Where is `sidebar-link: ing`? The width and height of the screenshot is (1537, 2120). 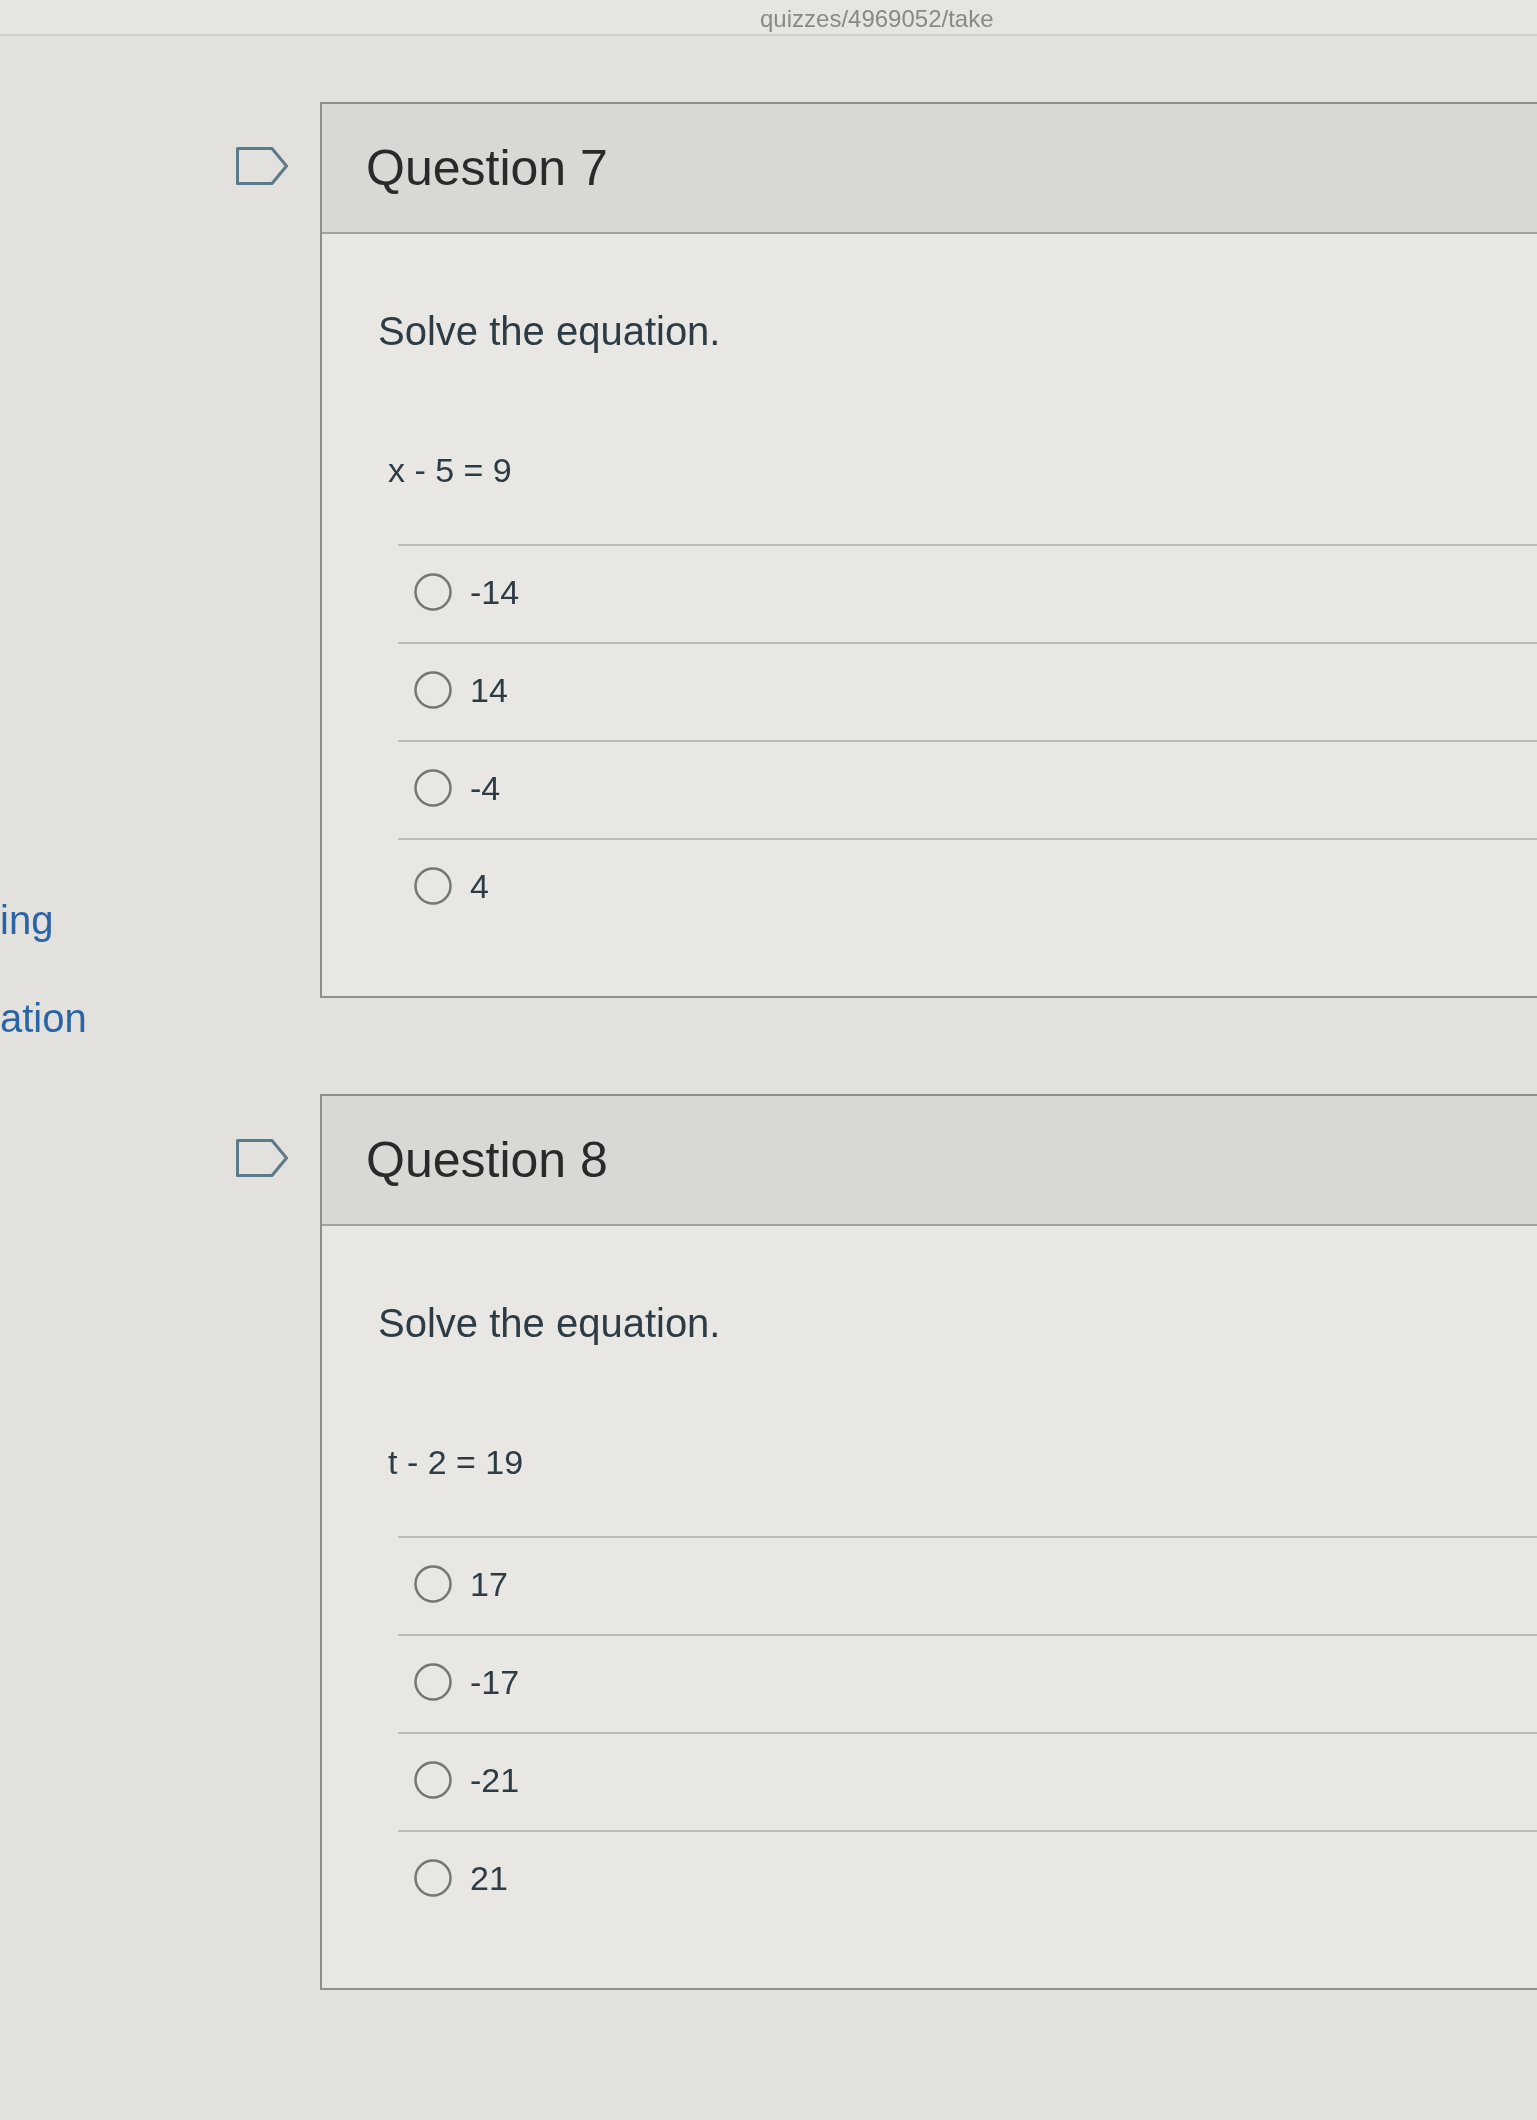 sidebar-link: ing is located at coordinates (27, 920).